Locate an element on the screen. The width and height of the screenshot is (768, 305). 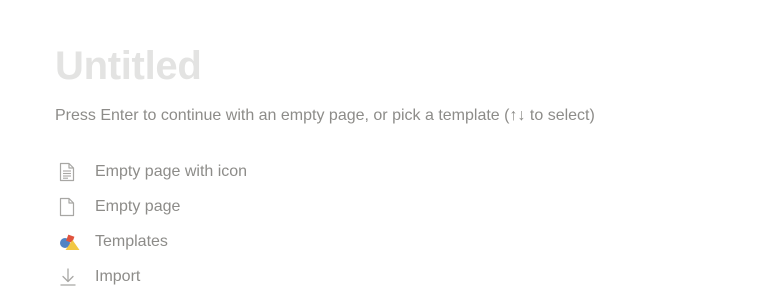
option-label: Templates is located at coordinates (131, 241).